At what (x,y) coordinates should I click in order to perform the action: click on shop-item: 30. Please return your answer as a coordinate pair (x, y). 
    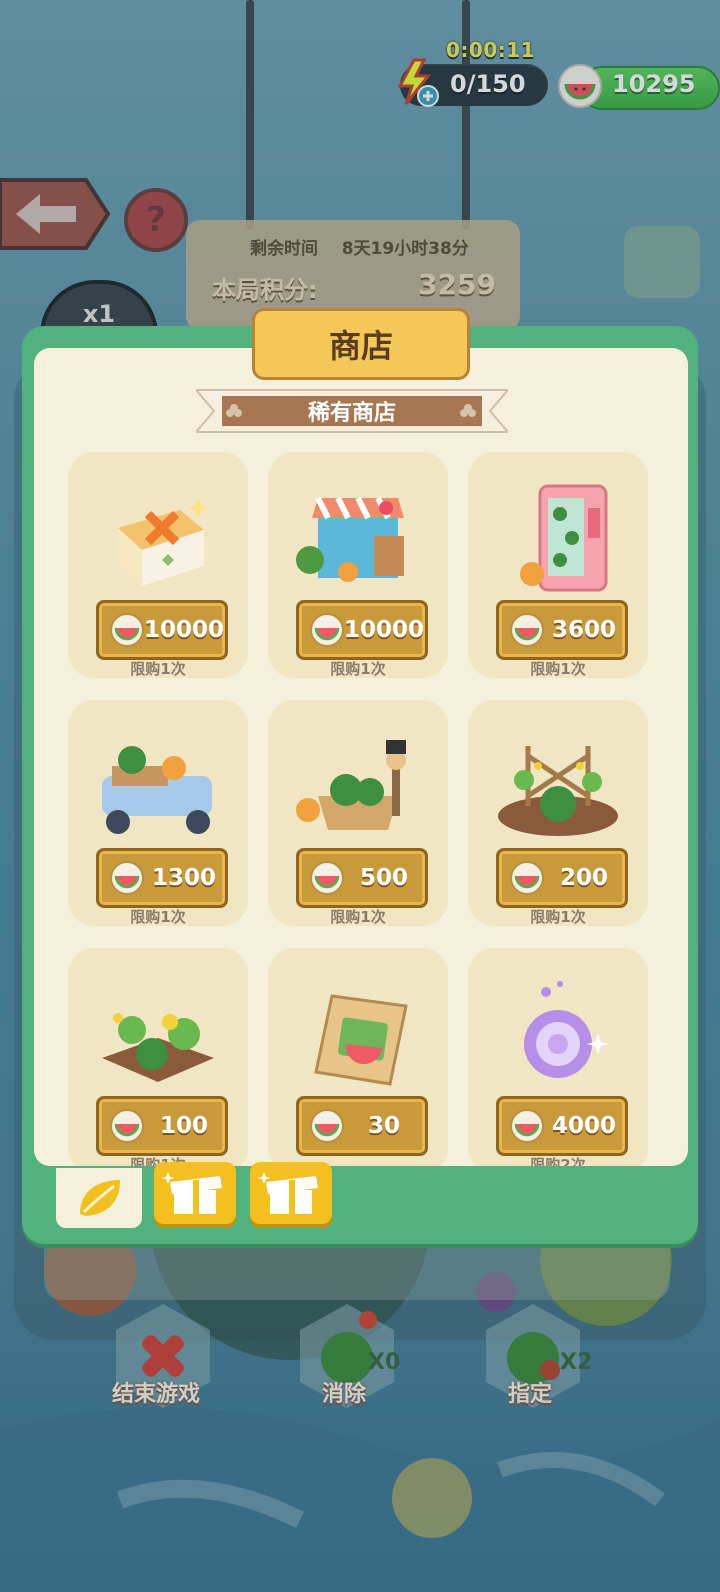
    Looking at the image, I should click on (358, 1061).